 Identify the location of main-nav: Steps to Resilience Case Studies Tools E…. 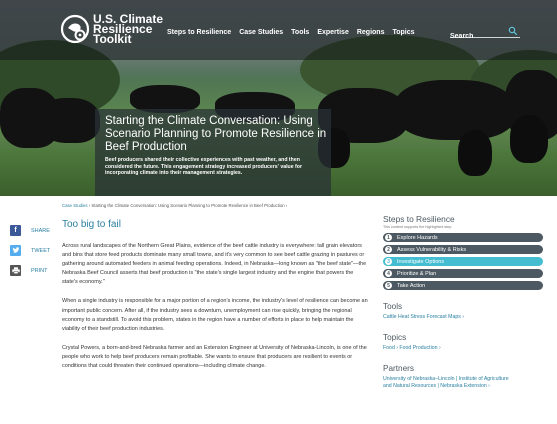
(295, 32).